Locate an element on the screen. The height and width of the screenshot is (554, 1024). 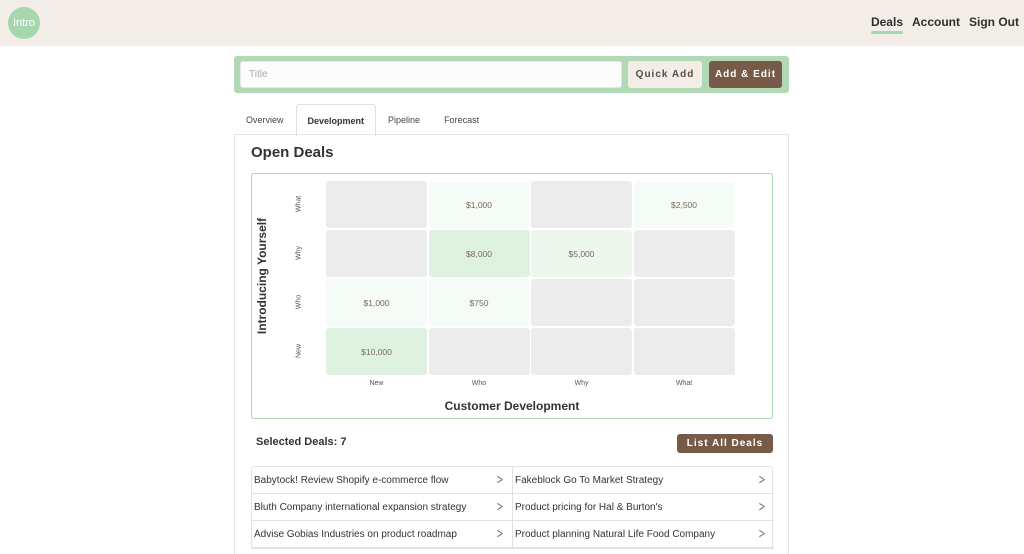
main-nav: Deals Account Sign Out is located at coordinates (944, 24).